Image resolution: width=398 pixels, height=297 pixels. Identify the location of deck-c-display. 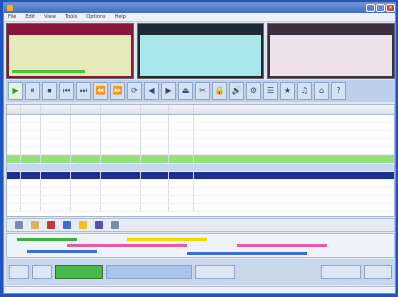
(331, 55).